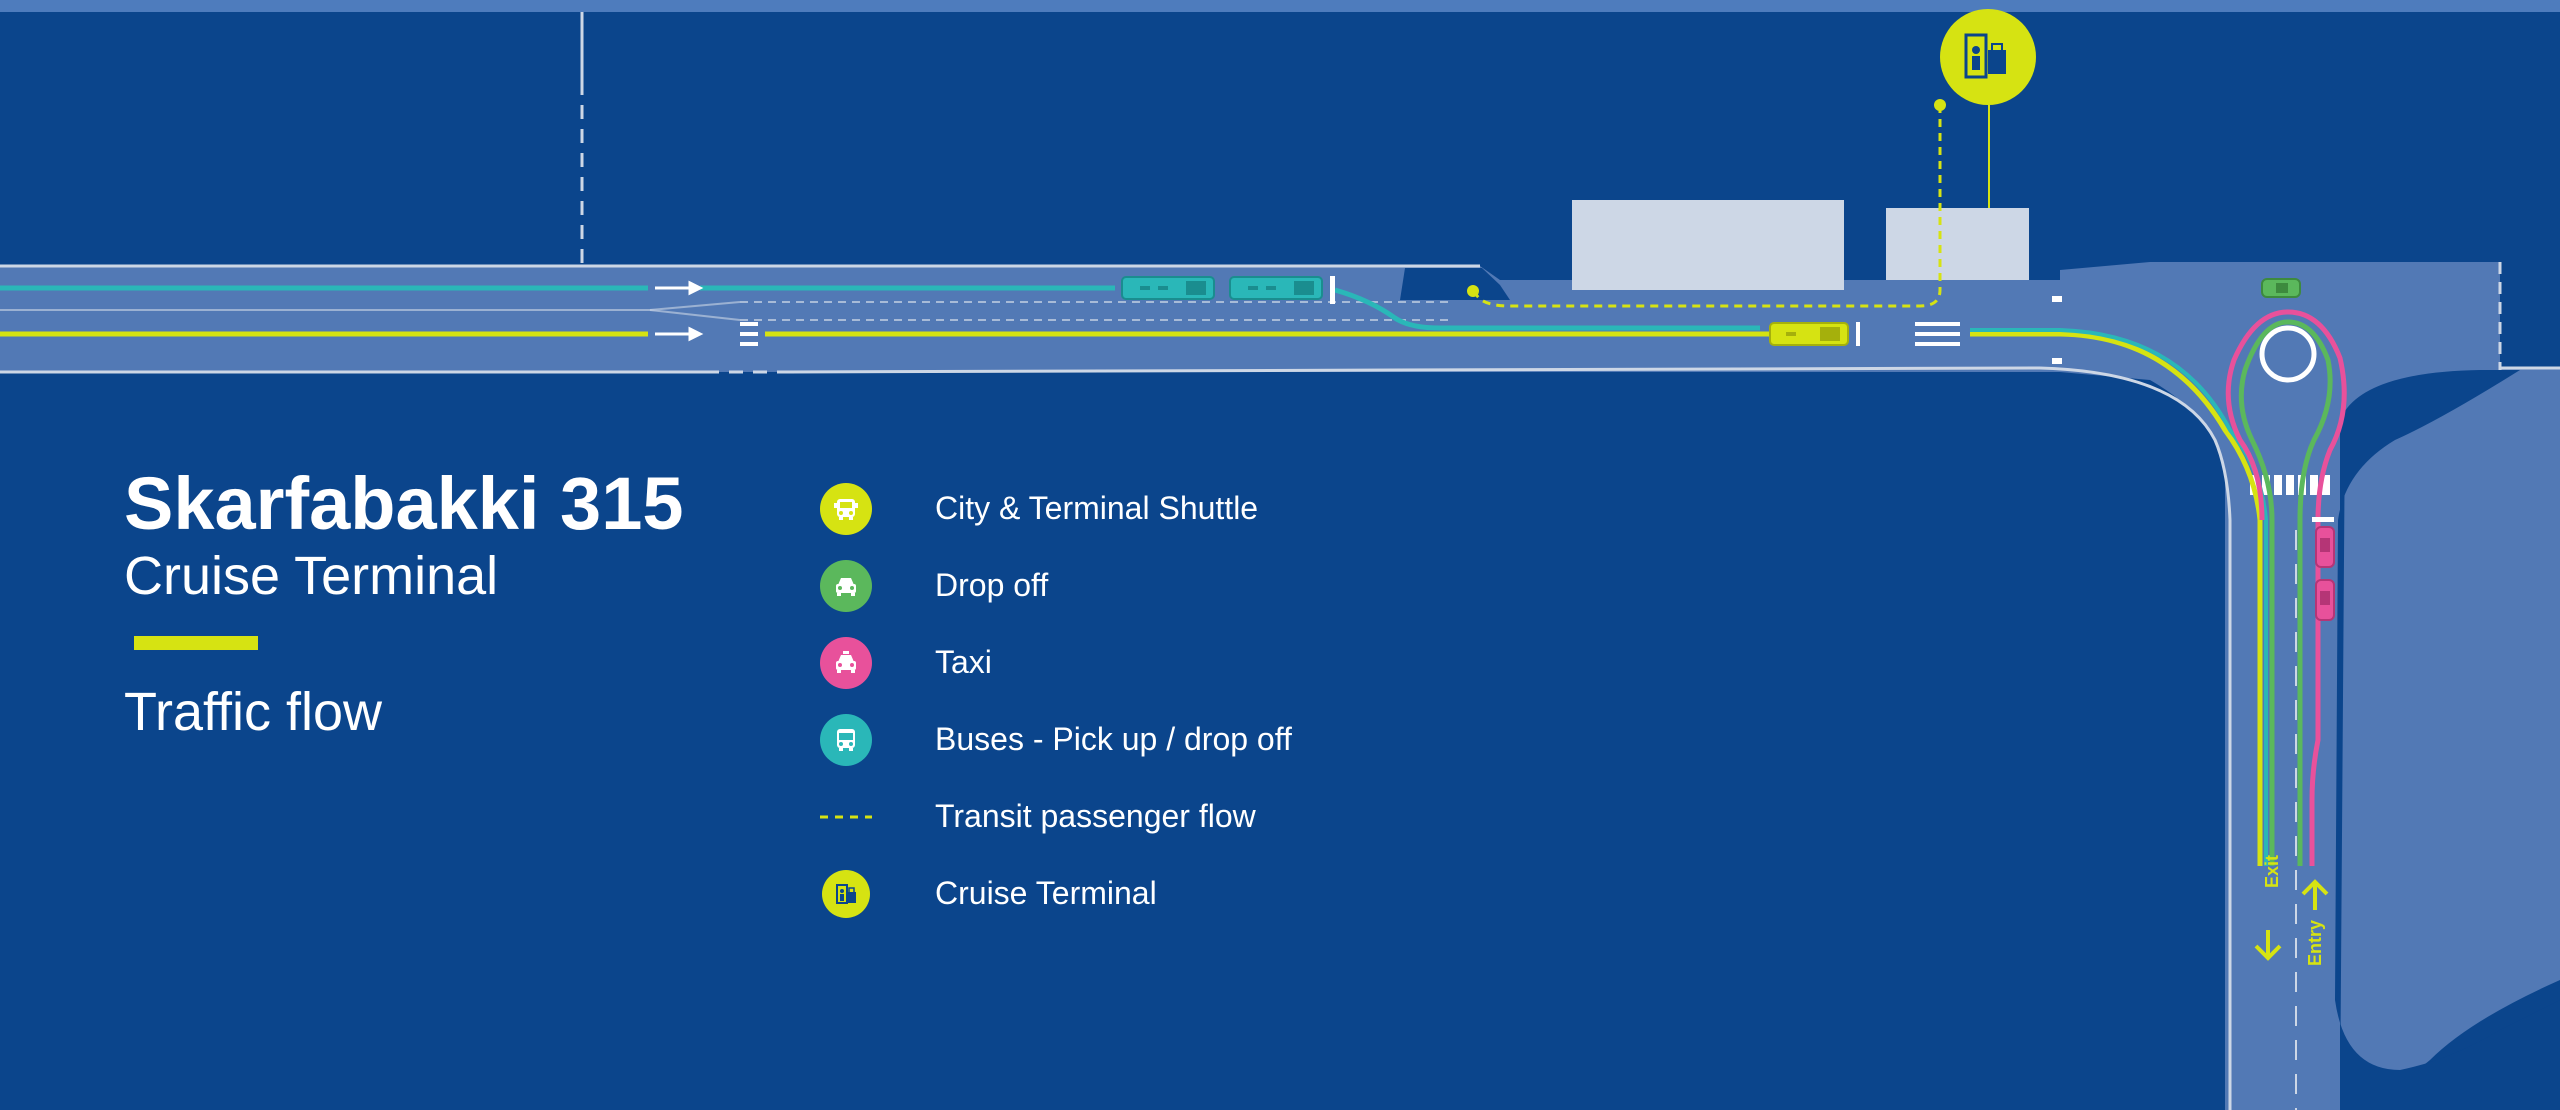 The height and width of the screenshot is (1110, 2560). What do you see at coordinates (1280, 6) in the screenshot?
I see `top-strip` at bounding box center [1280, 6].